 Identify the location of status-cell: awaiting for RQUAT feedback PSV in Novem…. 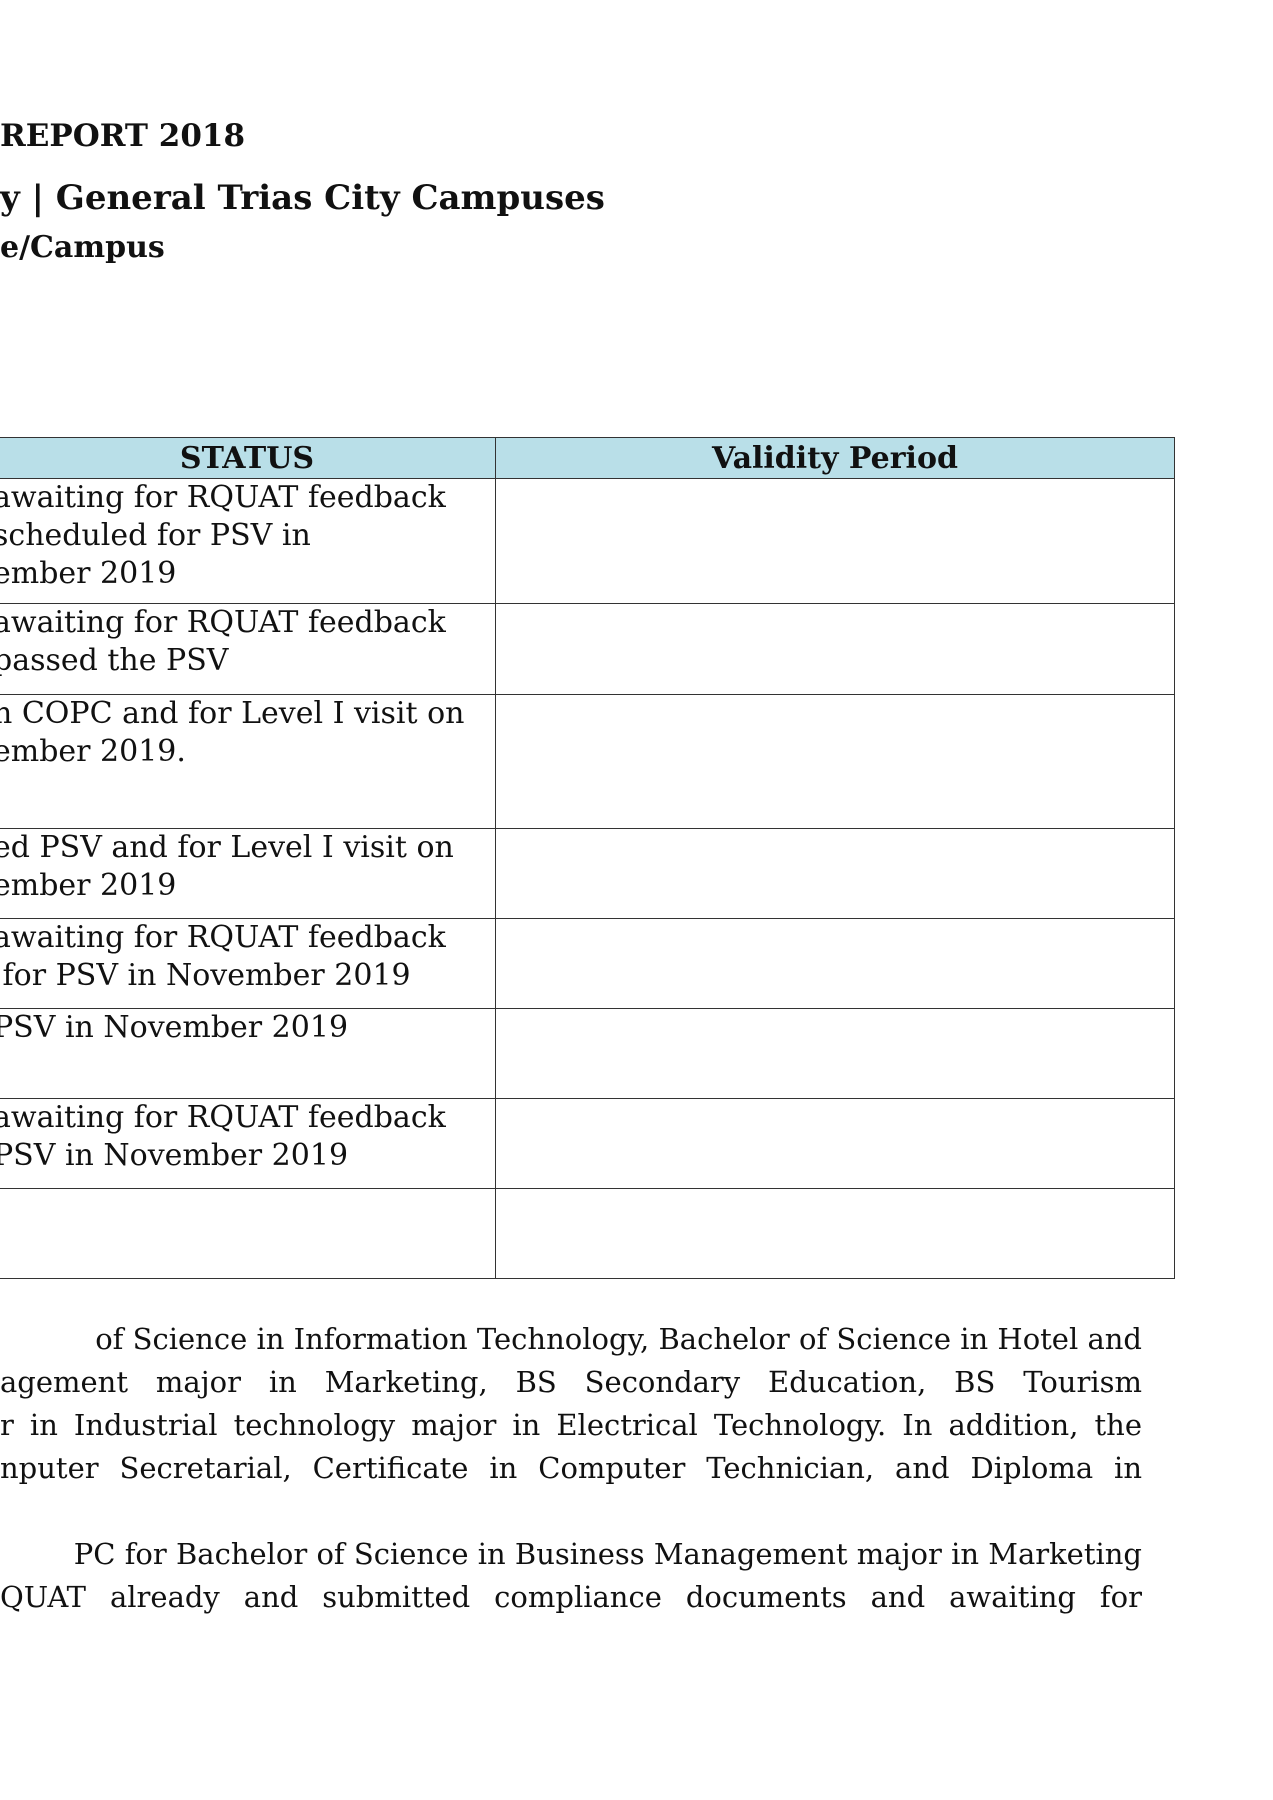
(248, 1143).